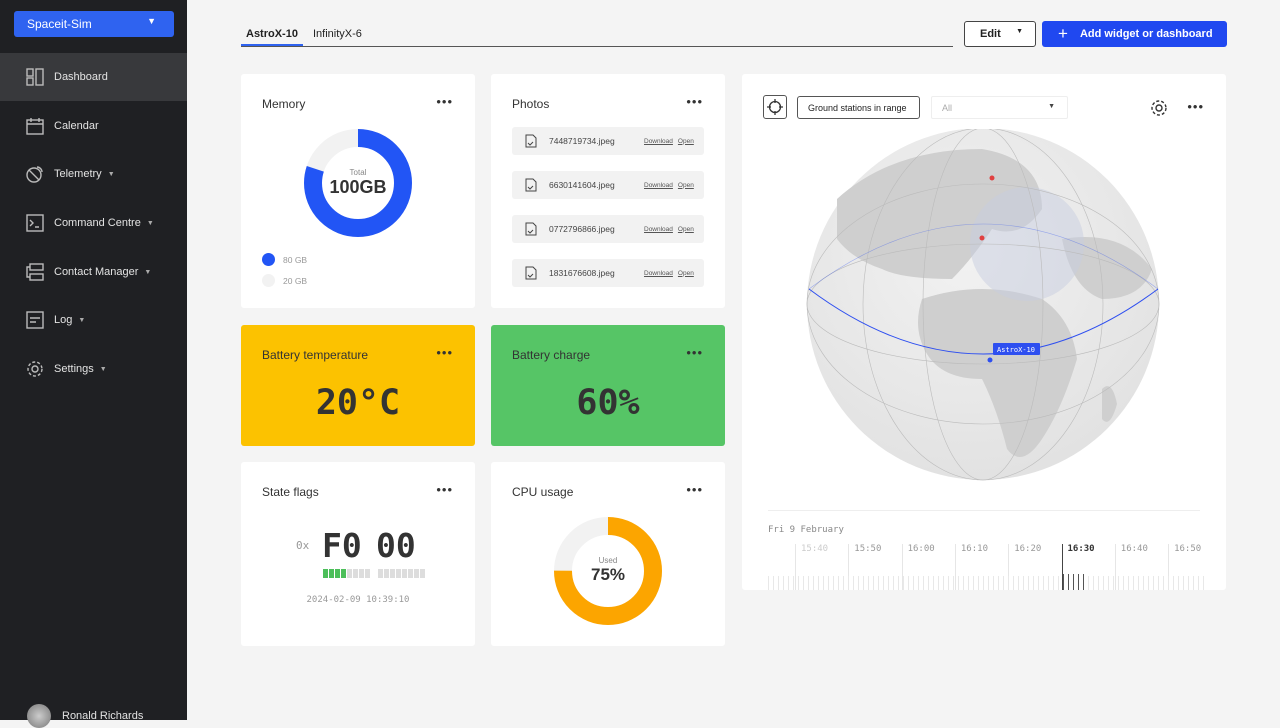 The height and width of the screenshot is (728, 1280). What do you see at coordinates (608, 385) in the screenshot?
I see `battery-charge-widget: Battery charge ••• 60%` at bounding box center [608, 385].